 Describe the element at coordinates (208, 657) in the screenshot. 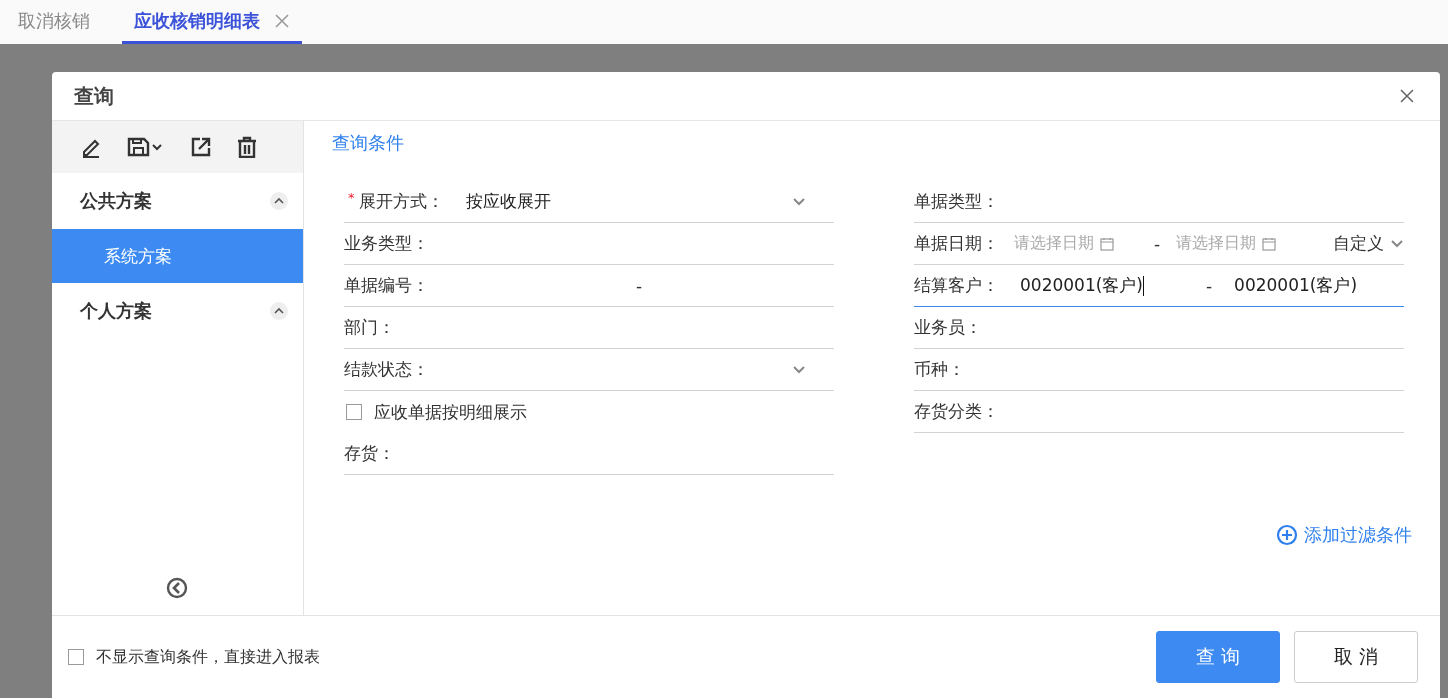

I see `checkbox-label: 不显示查询条件，直接进入报表` at that location.